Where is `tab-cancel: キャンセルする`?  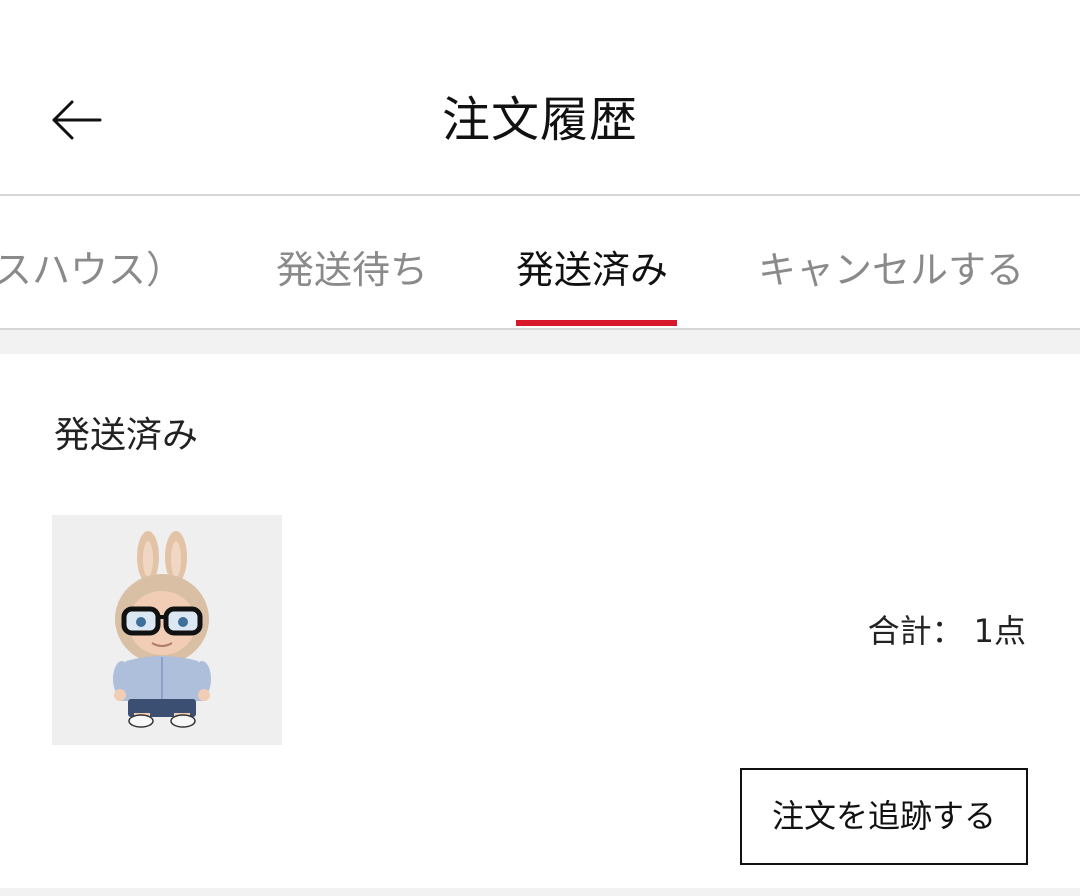 tab-cancel: キャンセルする is located at coordinates (891, 270).